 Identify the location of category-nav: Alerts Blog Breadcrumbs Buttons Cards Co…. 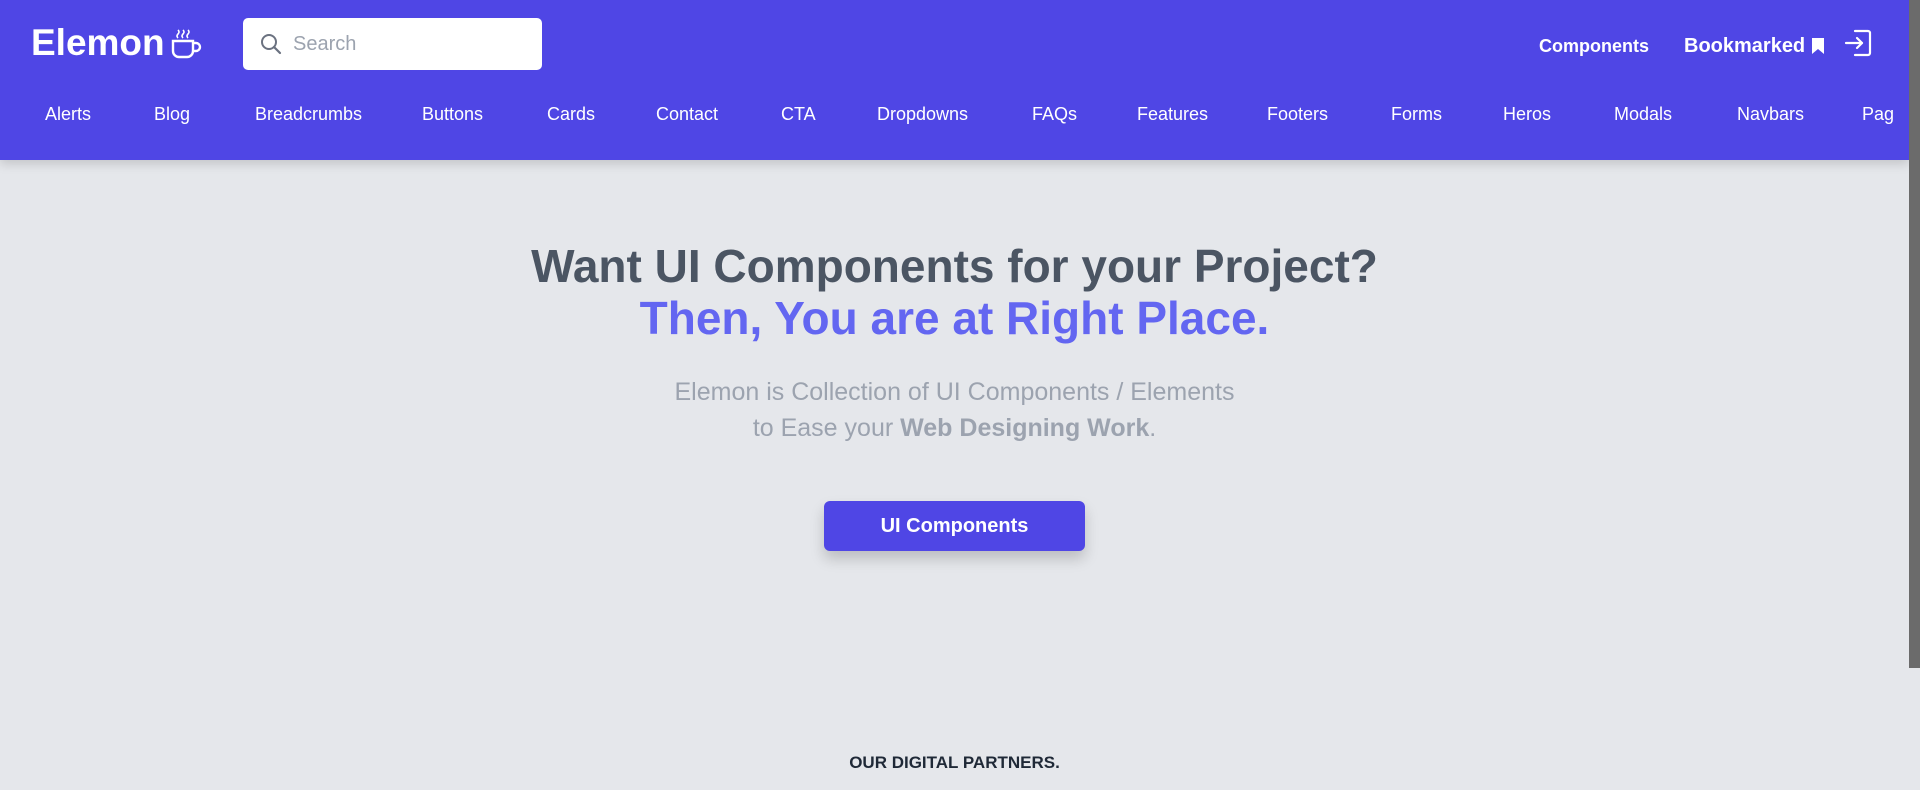
(954, 118).